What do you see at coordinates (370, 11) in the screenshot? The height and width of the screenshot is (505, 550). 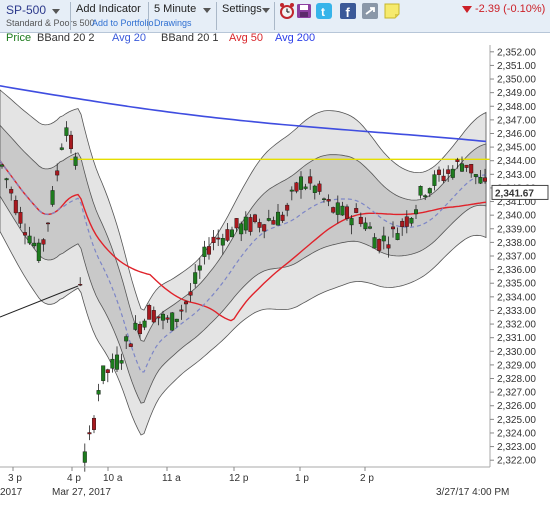 I see `share-icon` at bounding box center [370, 11].